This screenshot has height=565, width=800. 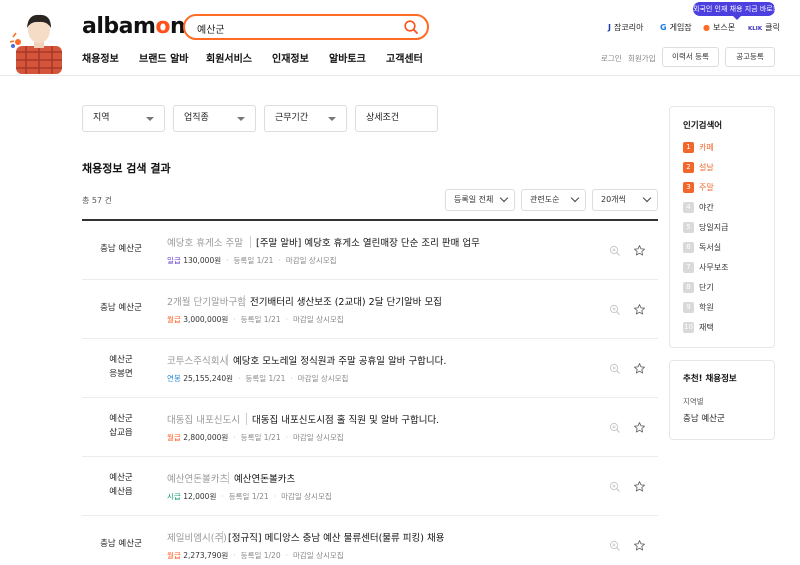 I want to click on pay-type: 시급, so click(x=174, y=496).